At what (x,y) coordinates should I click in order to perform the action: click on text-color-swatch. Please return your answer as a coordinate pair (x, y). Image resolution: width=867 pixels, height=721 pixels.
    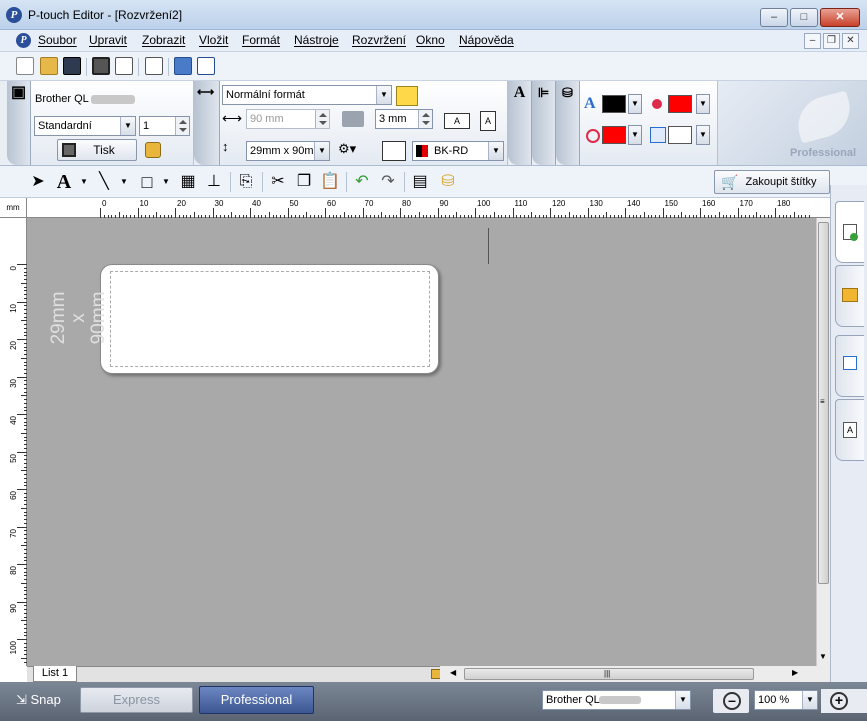
    Looking at the image, I should click on (614, 104).